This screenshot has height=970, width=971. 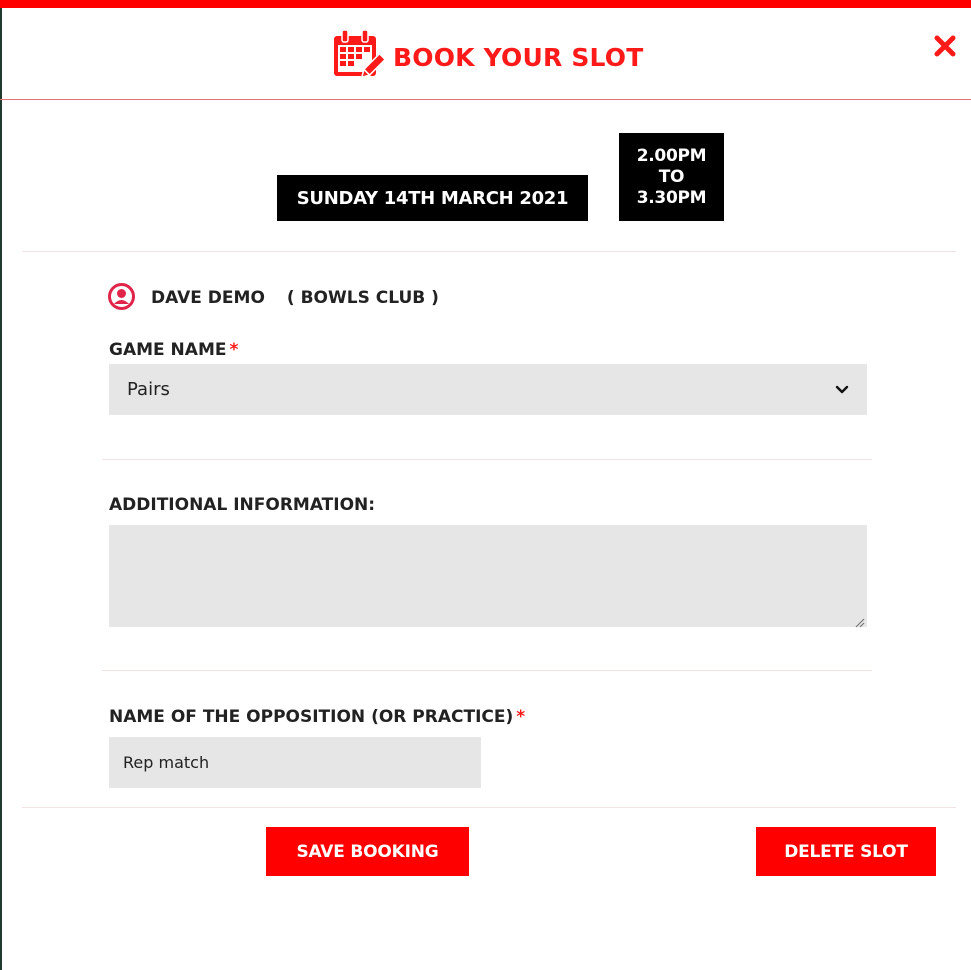 I want to click on game-name-select: Pairs, so click(x=488, y=389).